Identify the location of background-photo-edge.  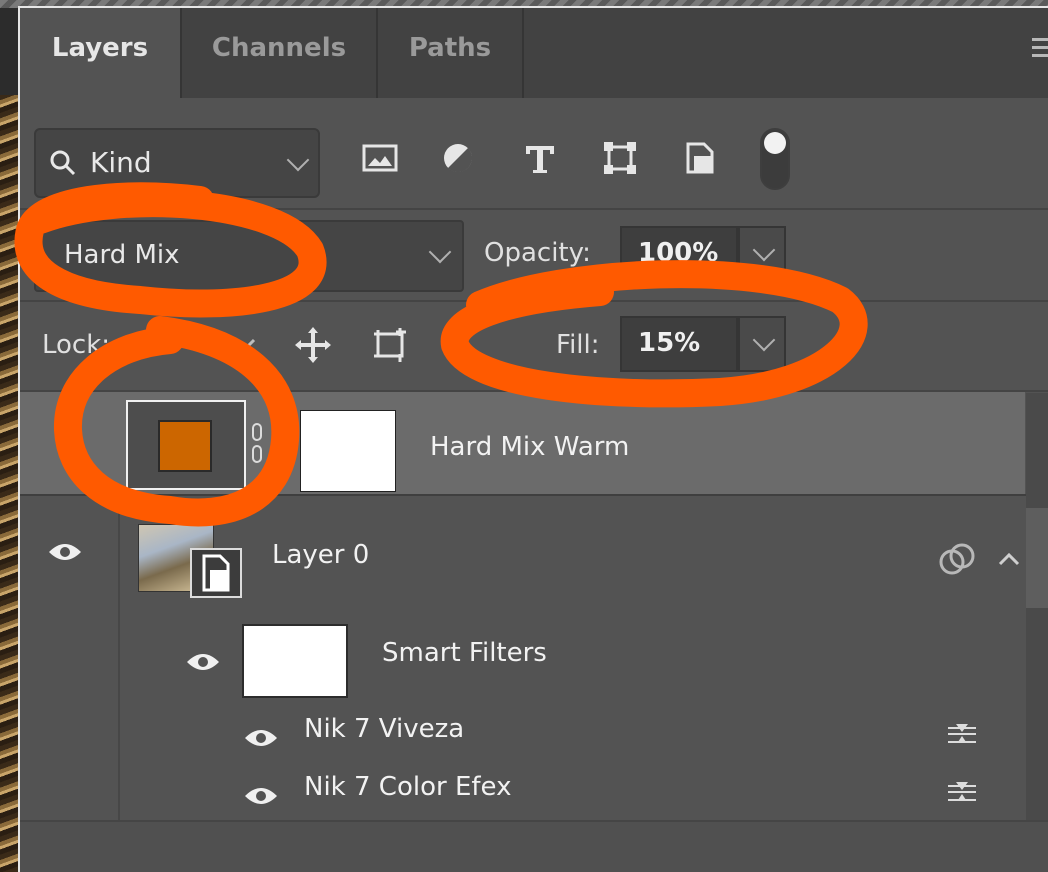
(9, 483).